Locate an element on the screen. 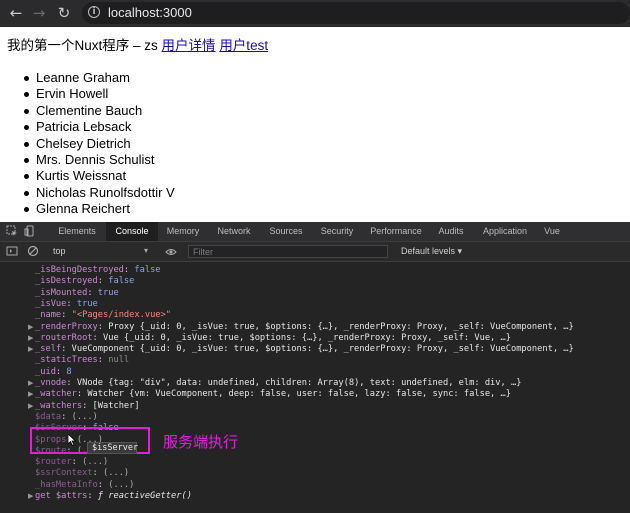 This screenshot has height=513, width=630. inspect-icon is located at coordinates (12, 231).